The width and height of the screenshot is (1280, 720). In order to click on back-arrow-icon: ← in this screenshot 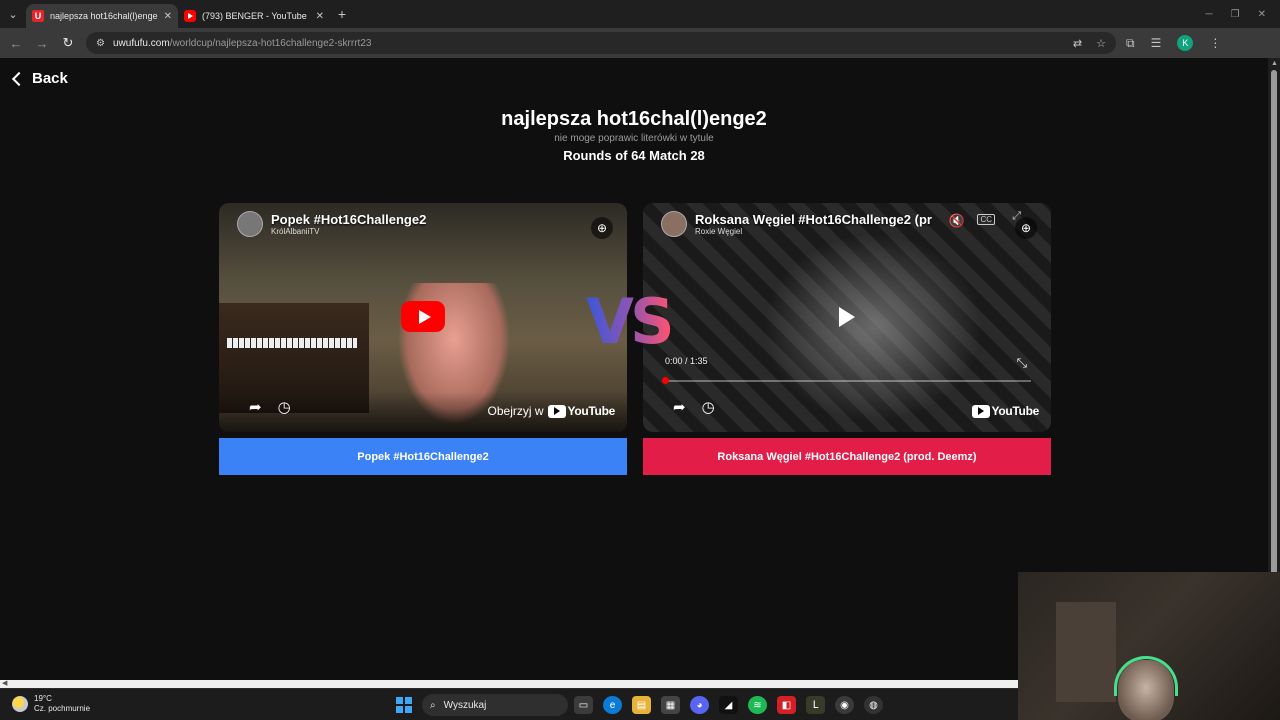, I will do `click(16, 43)`.